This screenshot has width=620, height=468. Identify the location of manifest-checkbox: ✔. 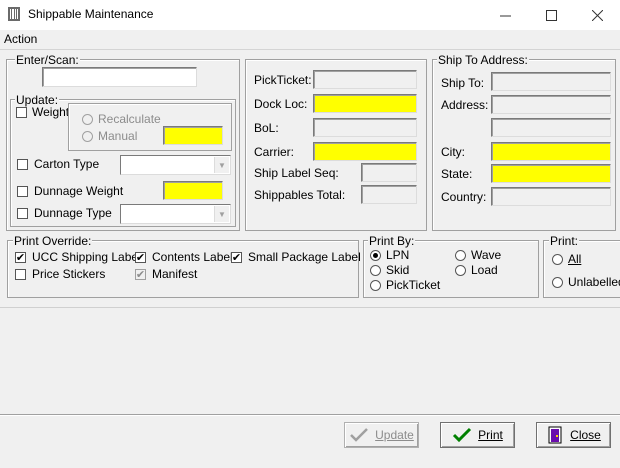
(140, 274).